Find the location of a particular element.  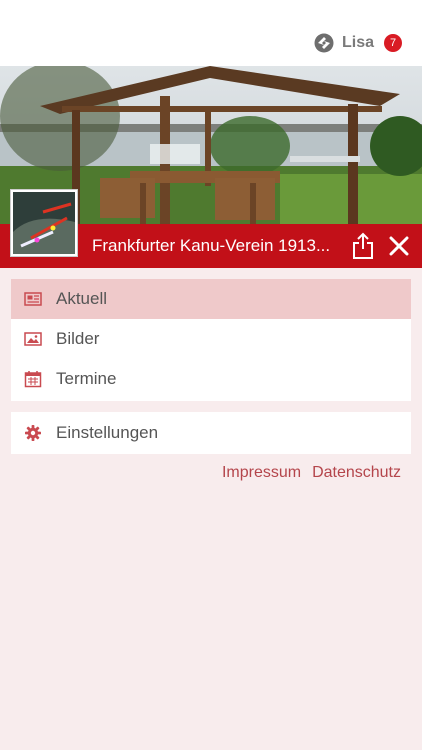

top-bar: Lisa 7 is located at coordinates (211, 33).